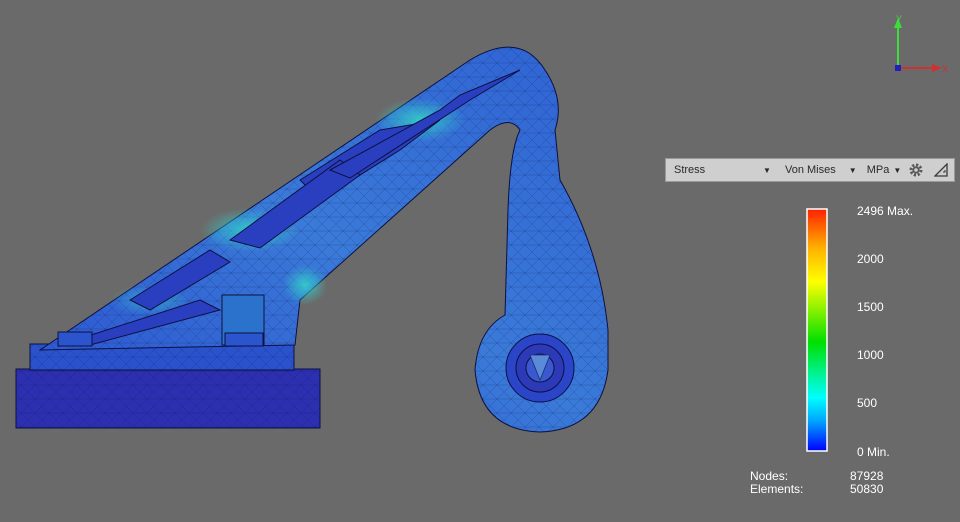  What do you see at coordinates (899, 19) in the screenshot?
I see `y-axis-label: Y` at bounding box center [899, 19].